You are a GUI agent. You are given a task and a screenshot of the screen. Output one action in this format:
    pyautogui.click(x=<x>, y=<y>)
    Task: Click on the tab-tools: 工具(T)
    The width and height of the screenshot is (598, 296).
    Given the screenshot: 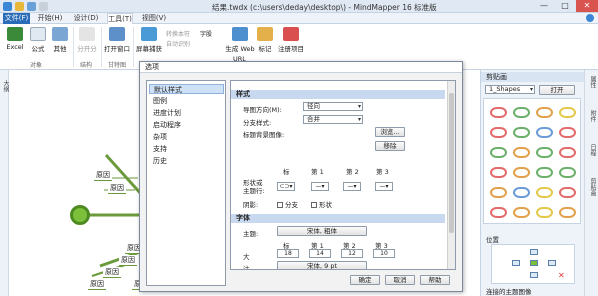 What is the action you would take?
    pyautogui.click(x=120, y=18)
    